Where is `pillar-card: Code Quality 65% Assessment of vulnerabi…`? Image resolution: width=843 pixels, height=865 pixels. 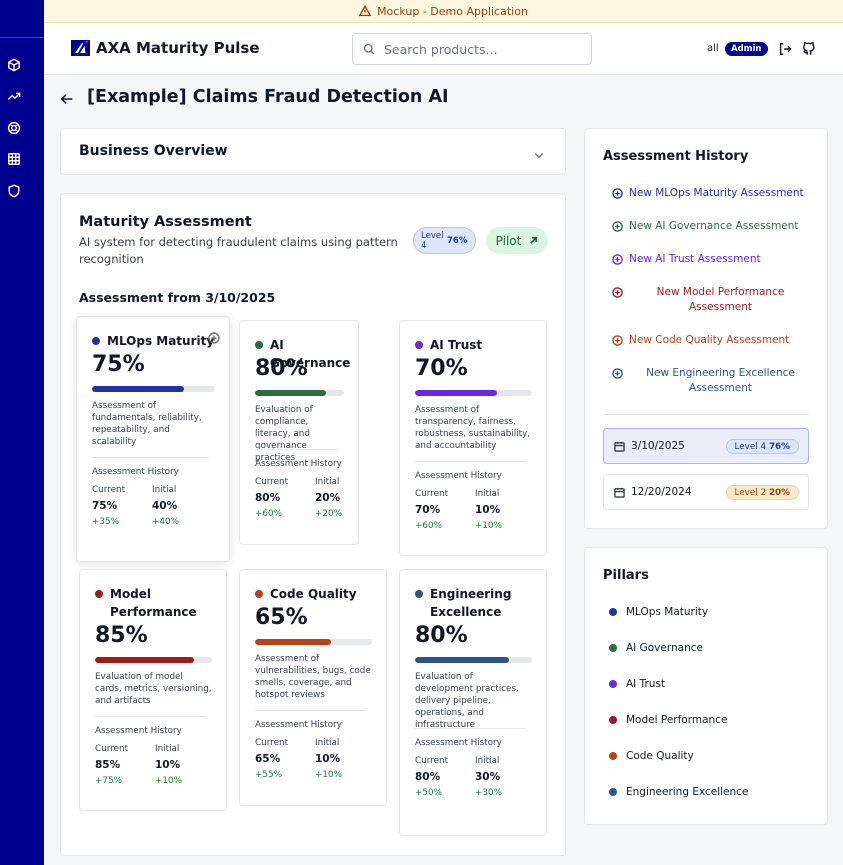
pillar-card: Code Quality 65% Assessment of vulnerabi… is located at coordinates (313, 687).